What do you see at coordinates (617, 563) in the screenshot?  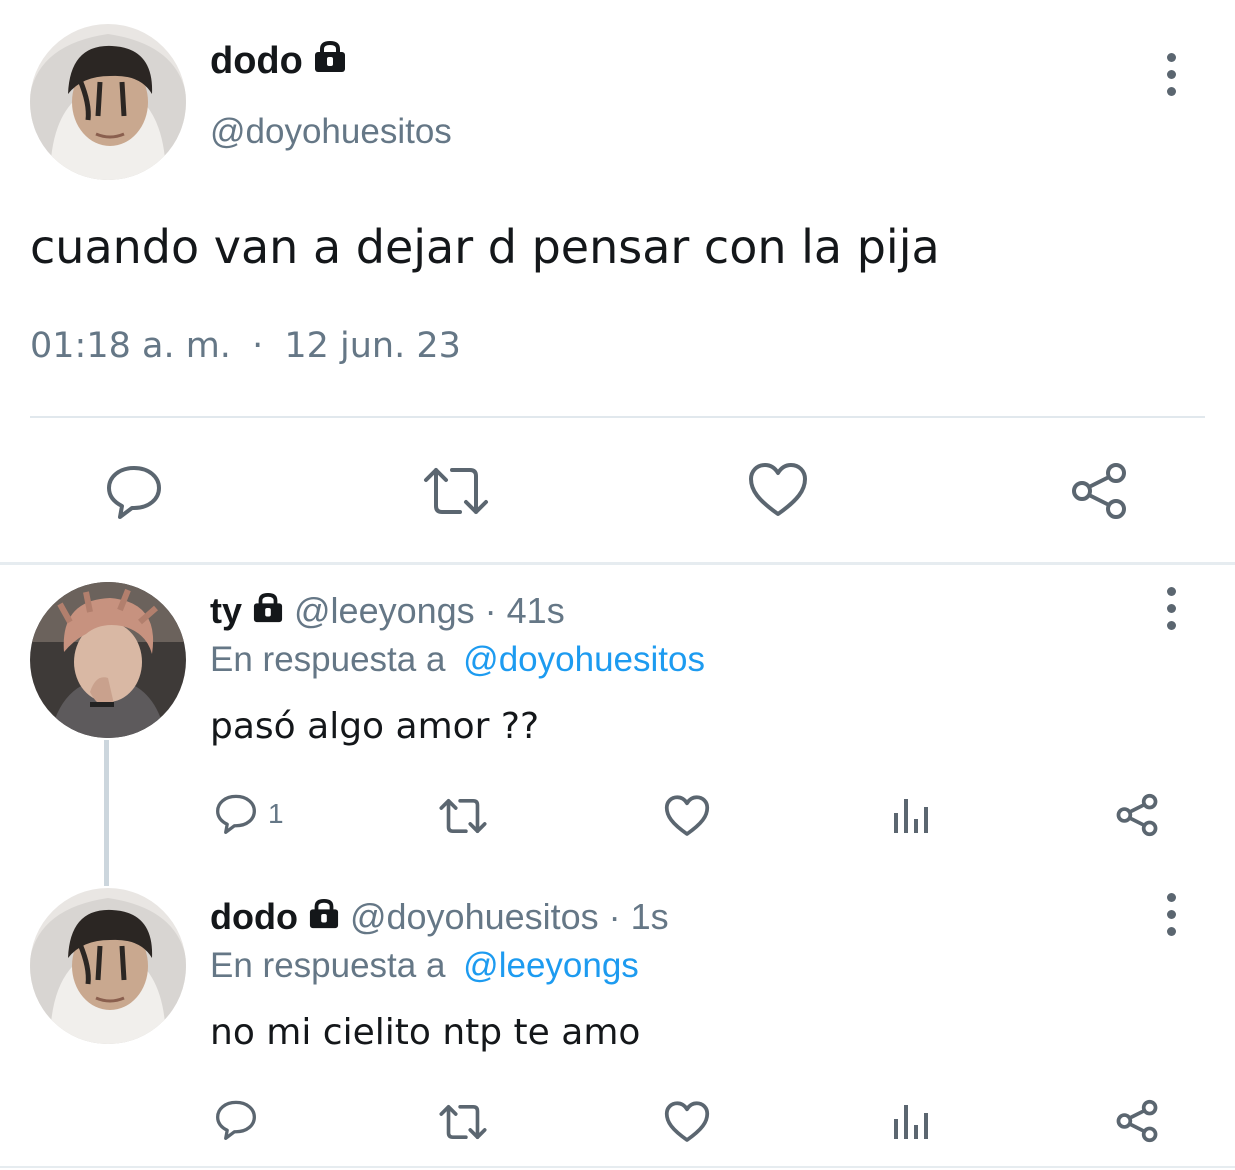 I see `section-divider` at bounding box center [617, 563].